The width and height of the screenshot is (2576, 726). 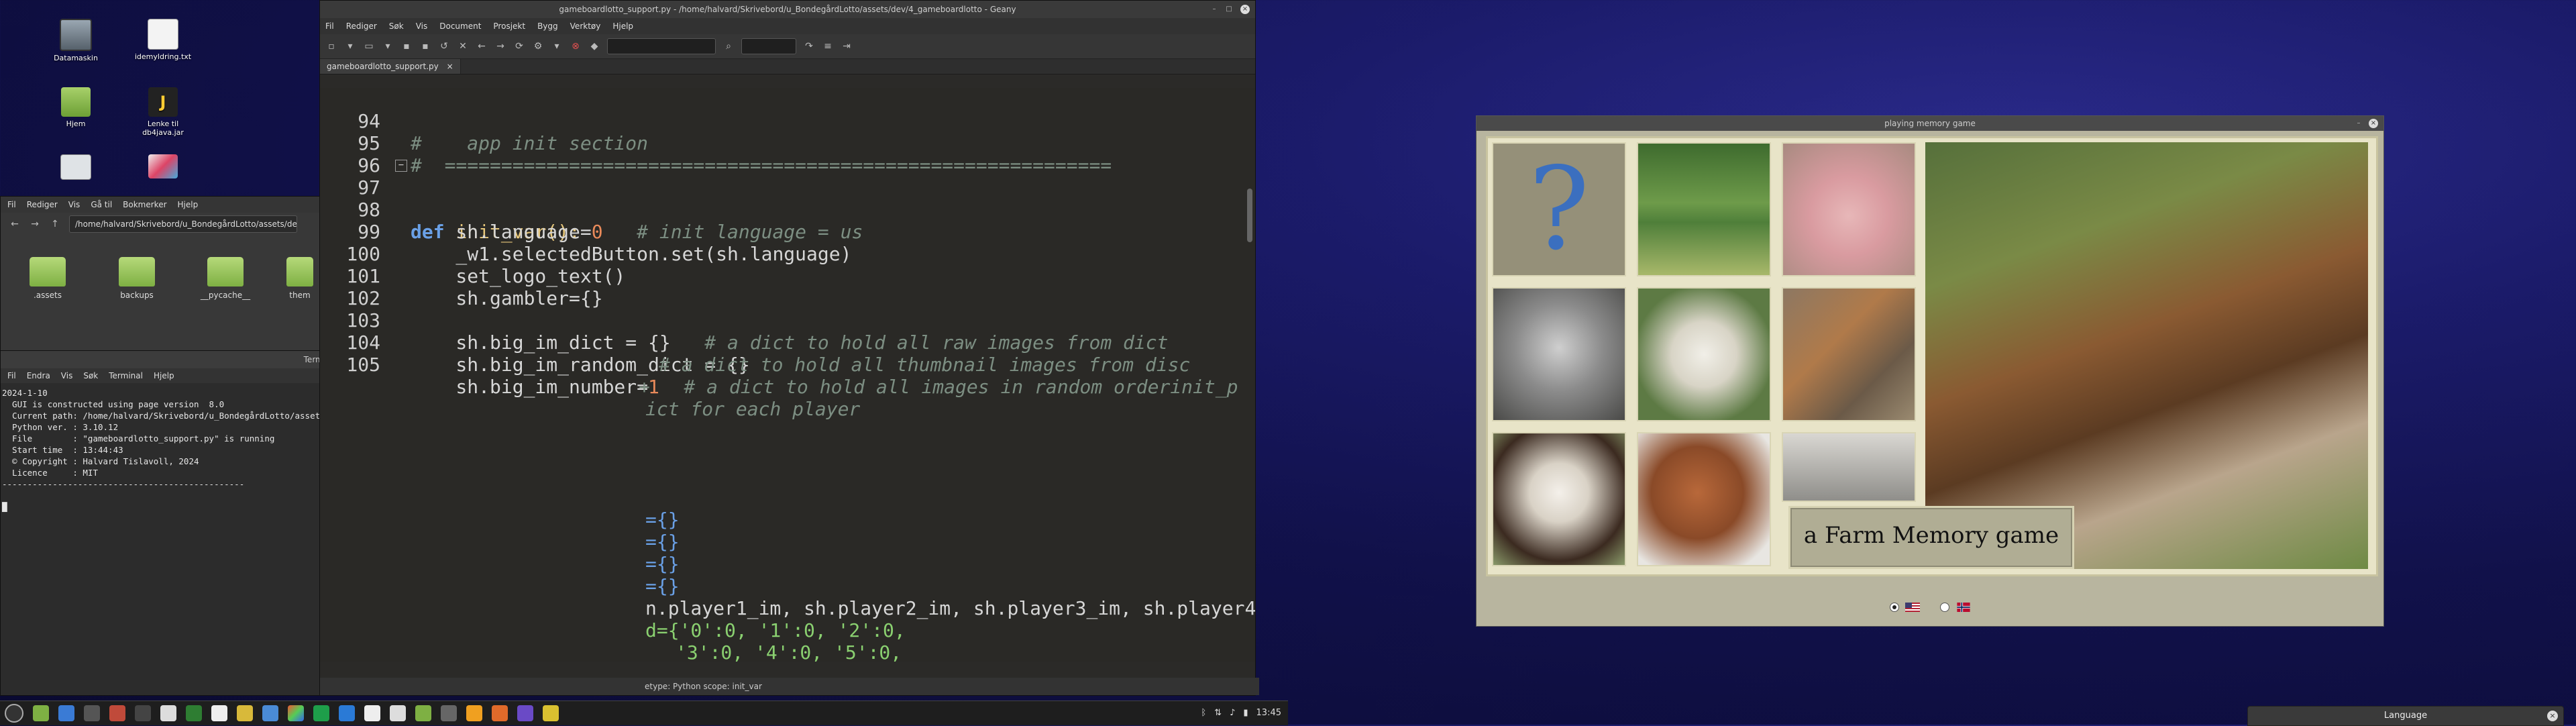 I want to click on desktop-icon-trash, so click(x=76, y=169).